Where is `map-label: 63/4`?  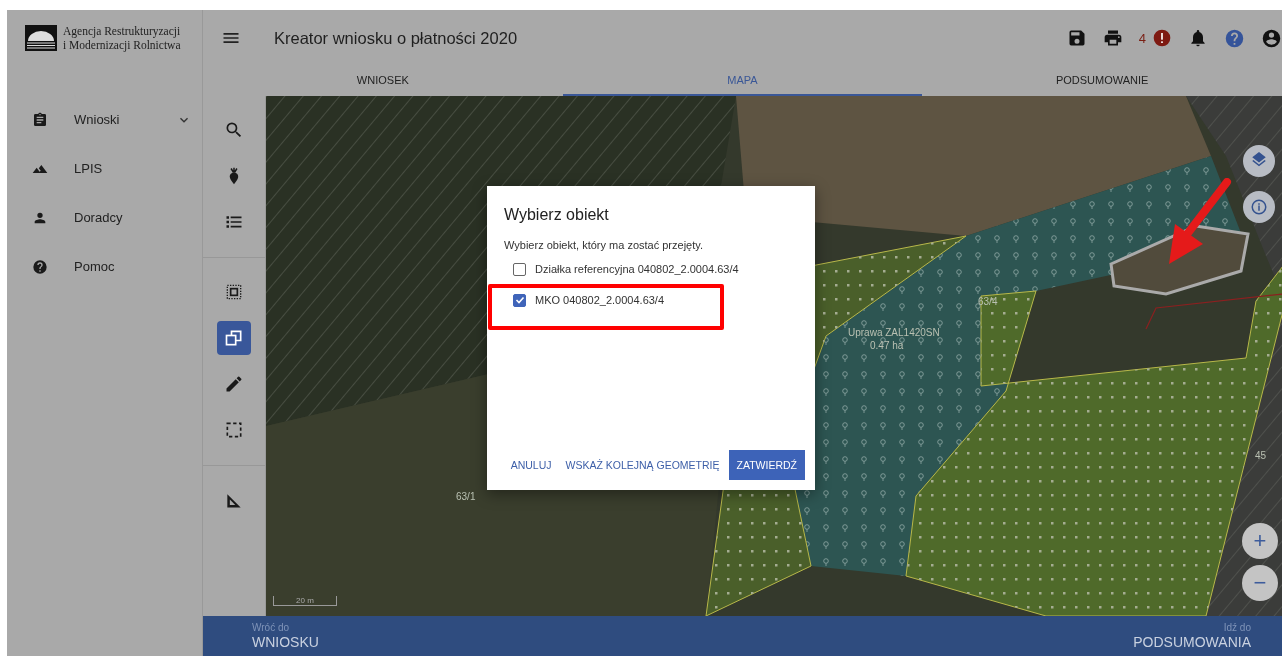 map-label: 63/4 is located at coordinates (988, 302).